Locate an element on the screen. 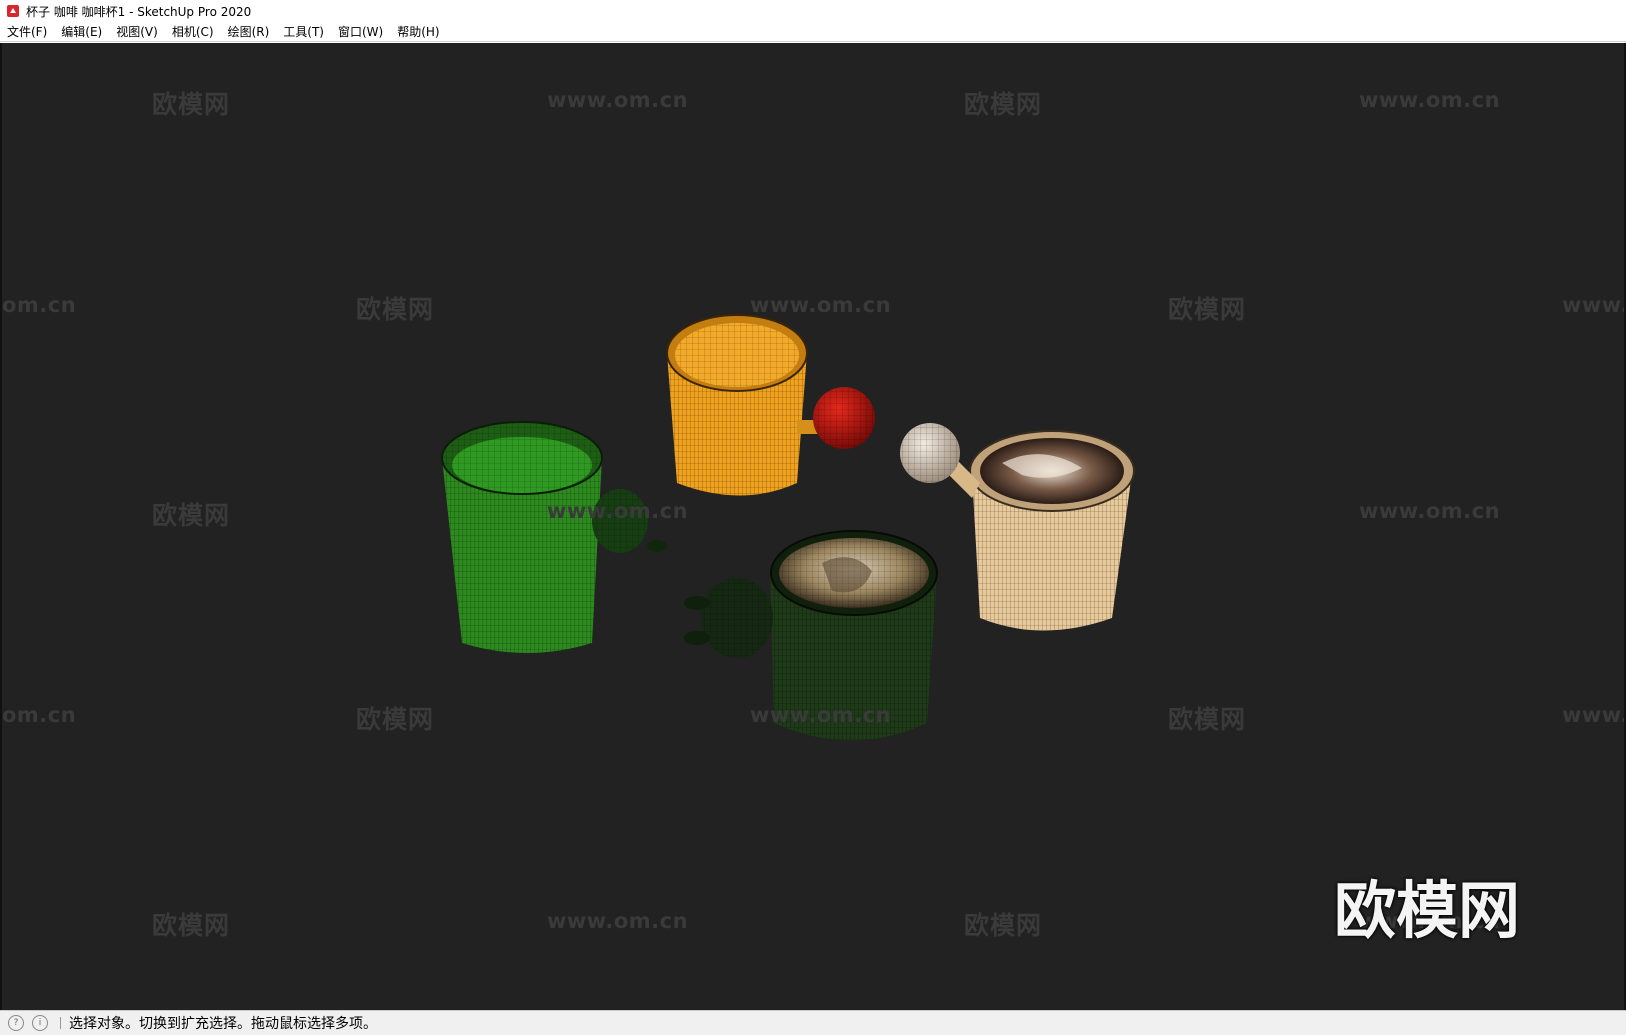  menu-camera: 相机(C) is located at coordinates (193, 31).